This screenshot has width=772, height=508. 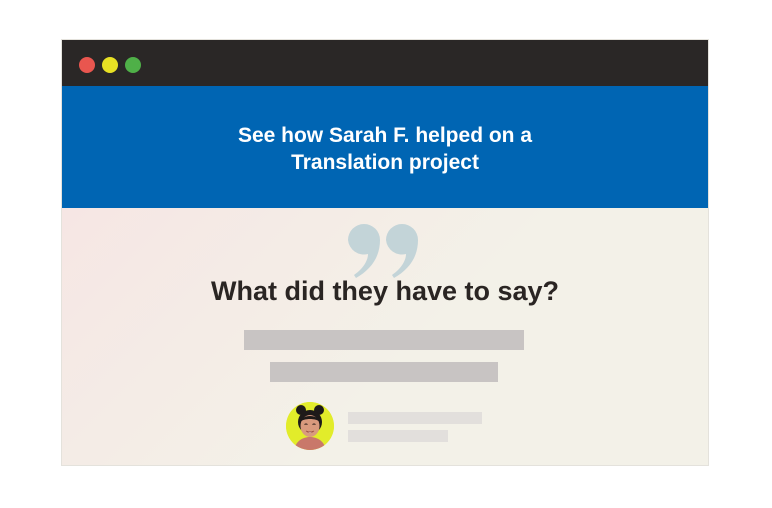 What do you see at coordinates (87, 65) in the screenshot?
I see `close-window-button` at bounding box center [87, 65].